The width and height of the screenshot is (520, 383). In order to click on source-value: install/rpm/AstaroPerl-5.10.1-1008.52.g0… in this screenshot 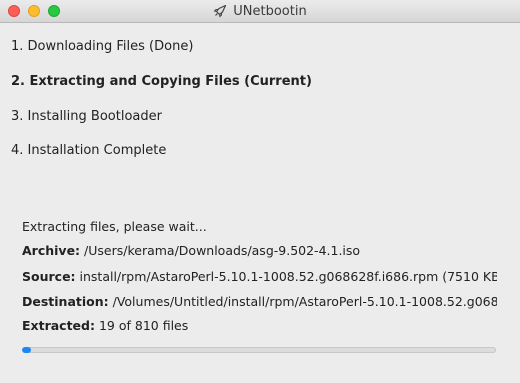, I will do `click(286, 276)`.